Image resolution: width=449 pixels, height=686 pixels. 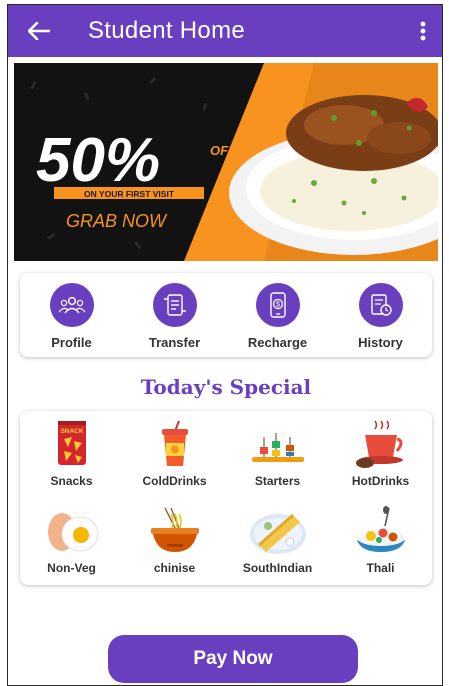 I want to click on dosa-icon, so click(x=277, y=534).